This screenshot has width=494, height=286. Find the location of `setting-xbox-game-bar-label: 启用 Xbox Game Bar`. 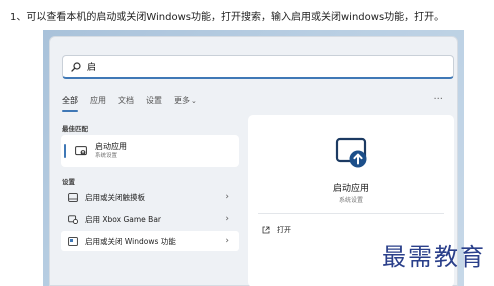

setting-xbox-game-bar-label: 启用 Xbox Game Bar is located at coordinates (123, 219).